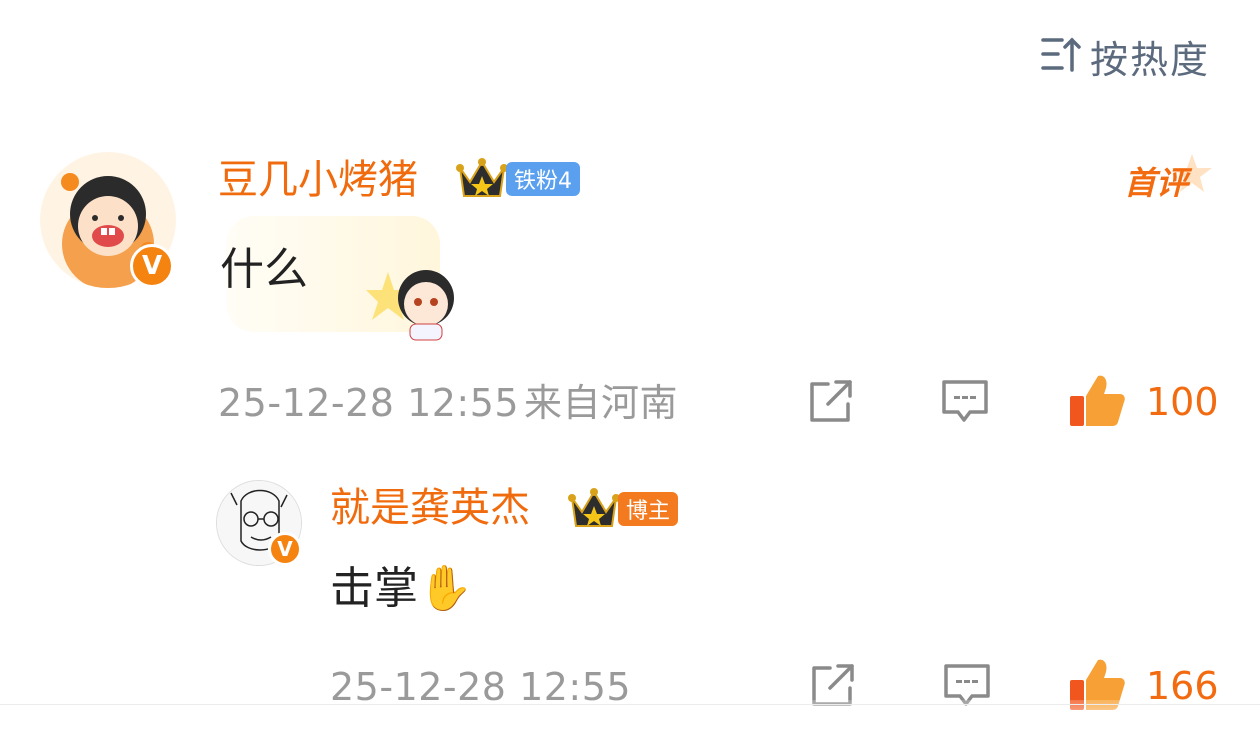 The width and height of the screenshot is (1260, 740). Describe the element at coordinates (369, 403) in the screenshot. I see `comment-timestamp: 25-12-28 12:55` at that location.